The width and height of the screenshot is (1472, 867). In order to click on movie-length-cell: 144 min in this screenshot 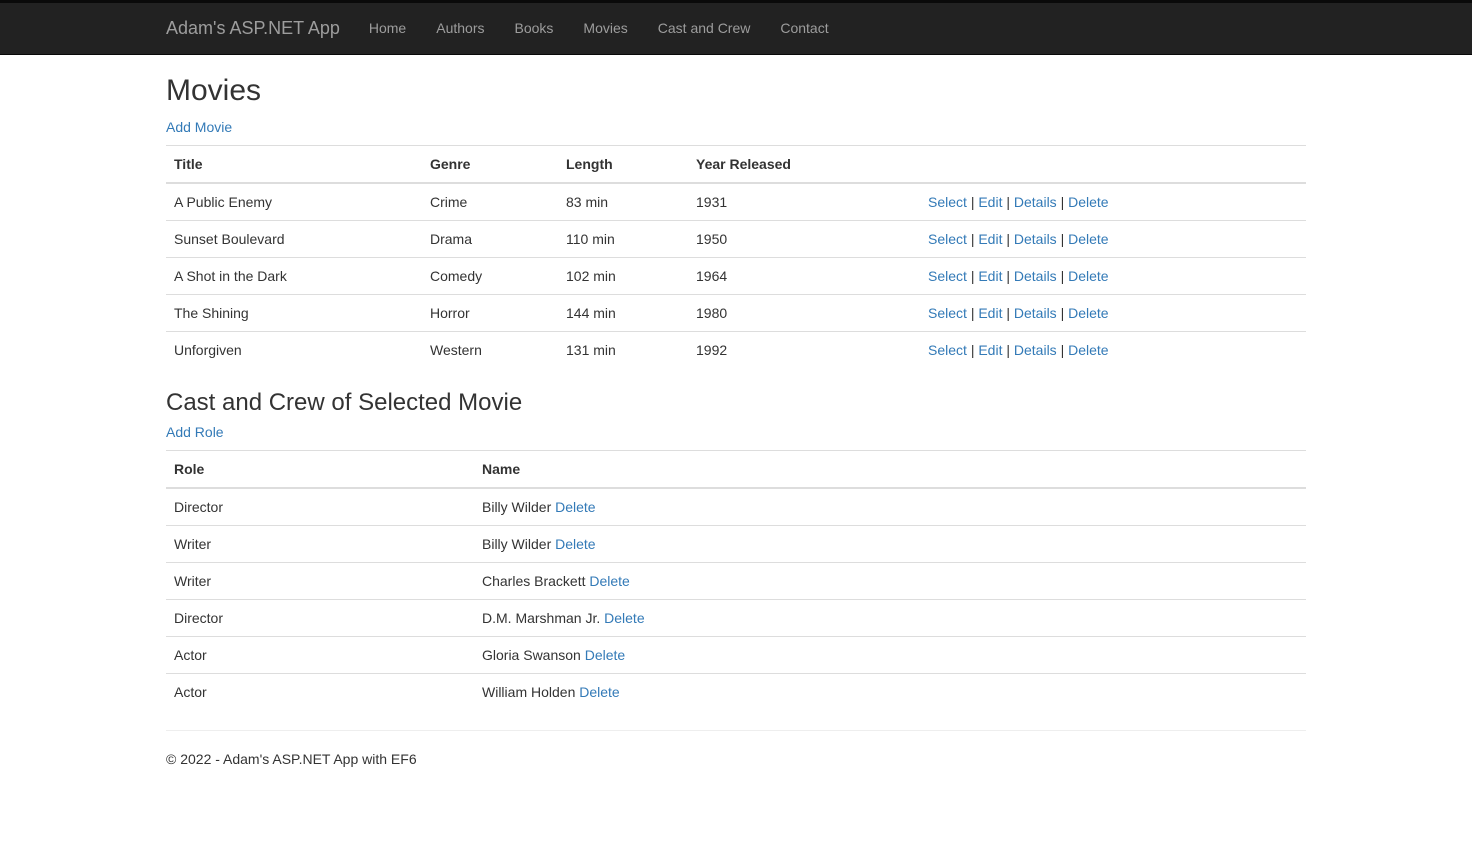, I will do `click(623, 313)`.